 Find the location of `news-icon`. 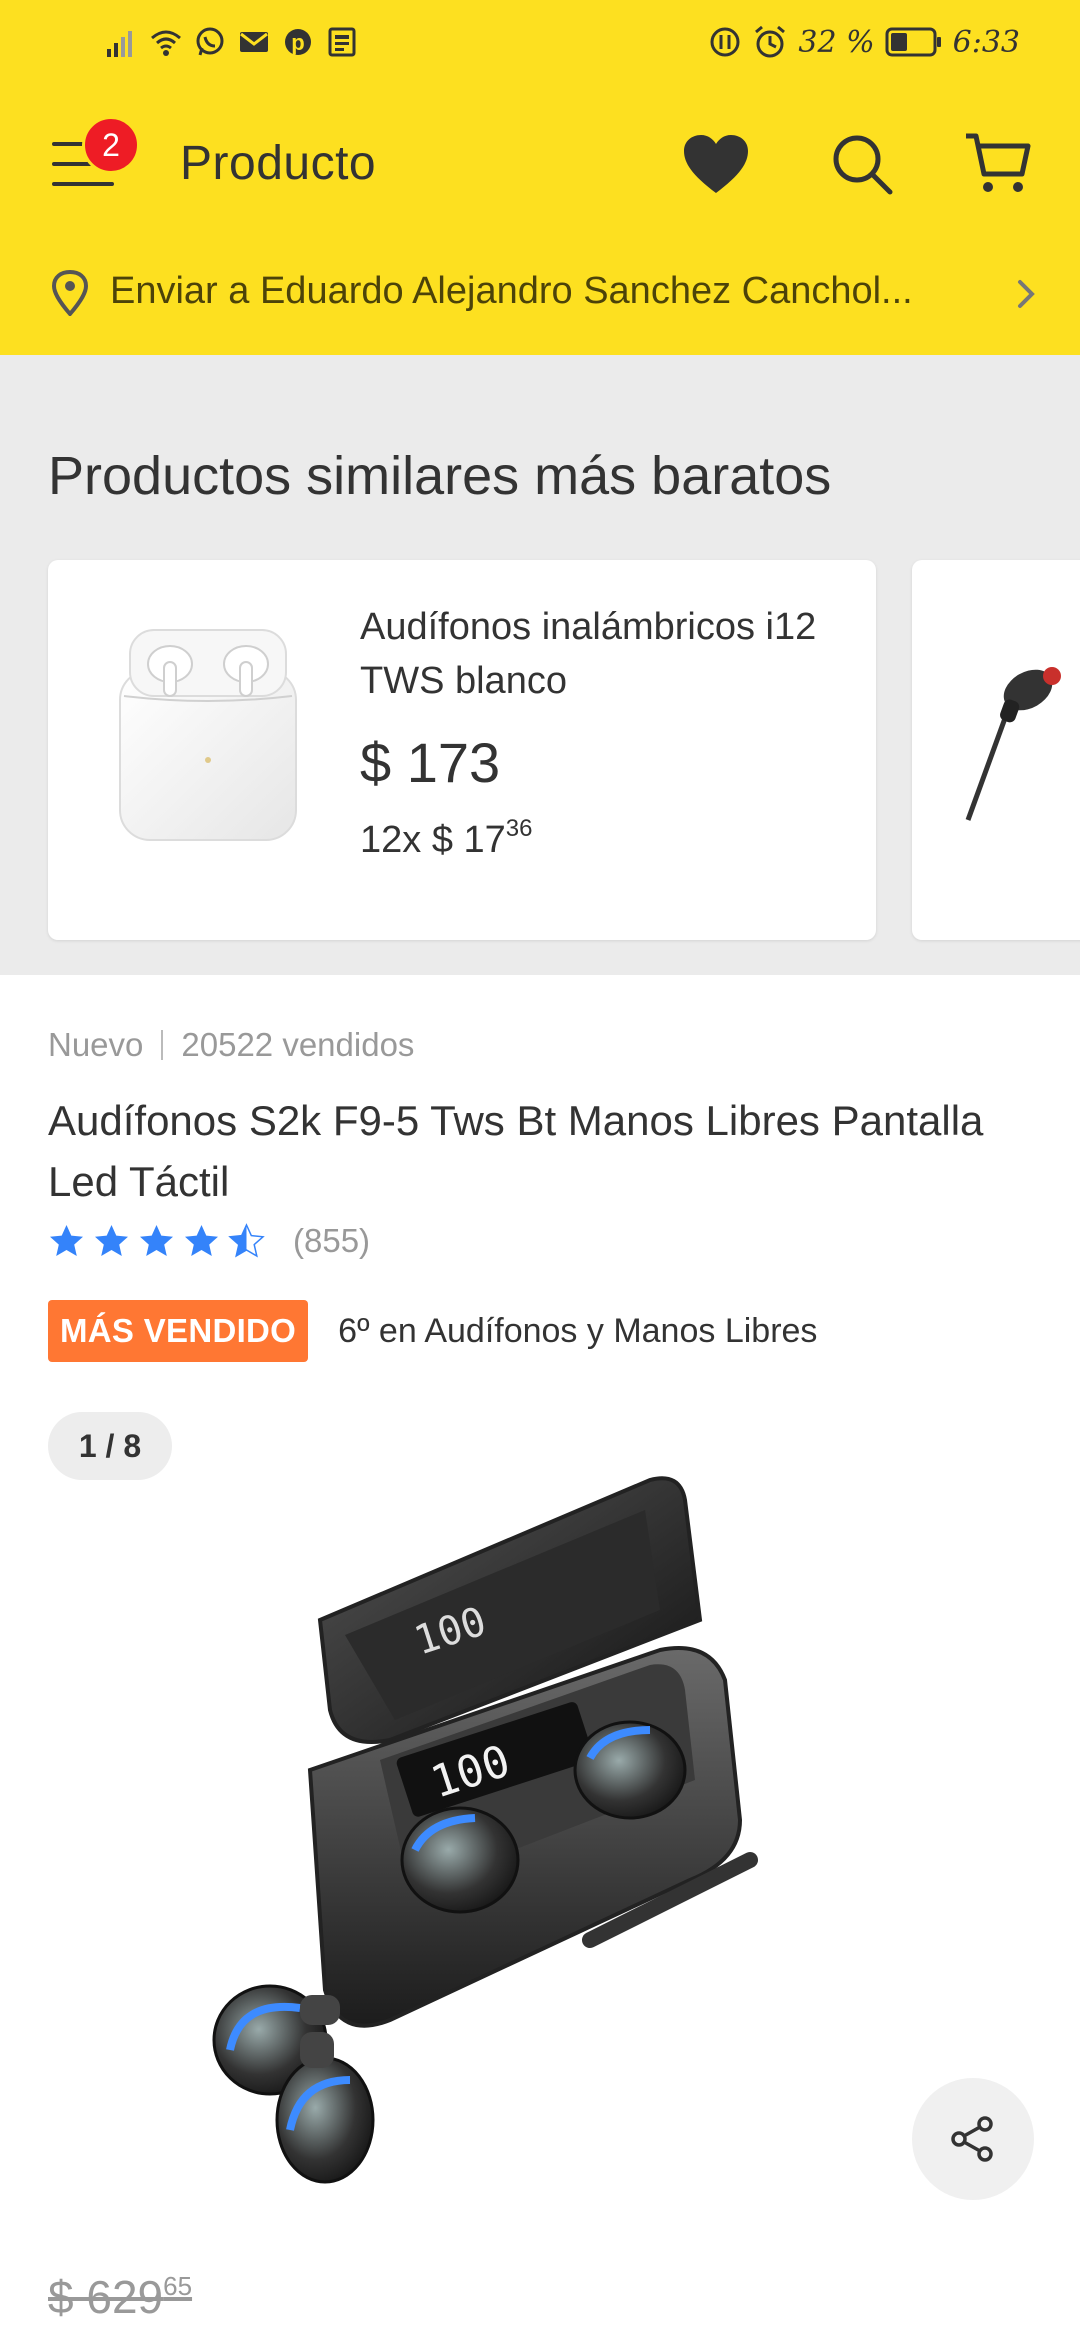

news-icon is located at coordinates (342, 42).